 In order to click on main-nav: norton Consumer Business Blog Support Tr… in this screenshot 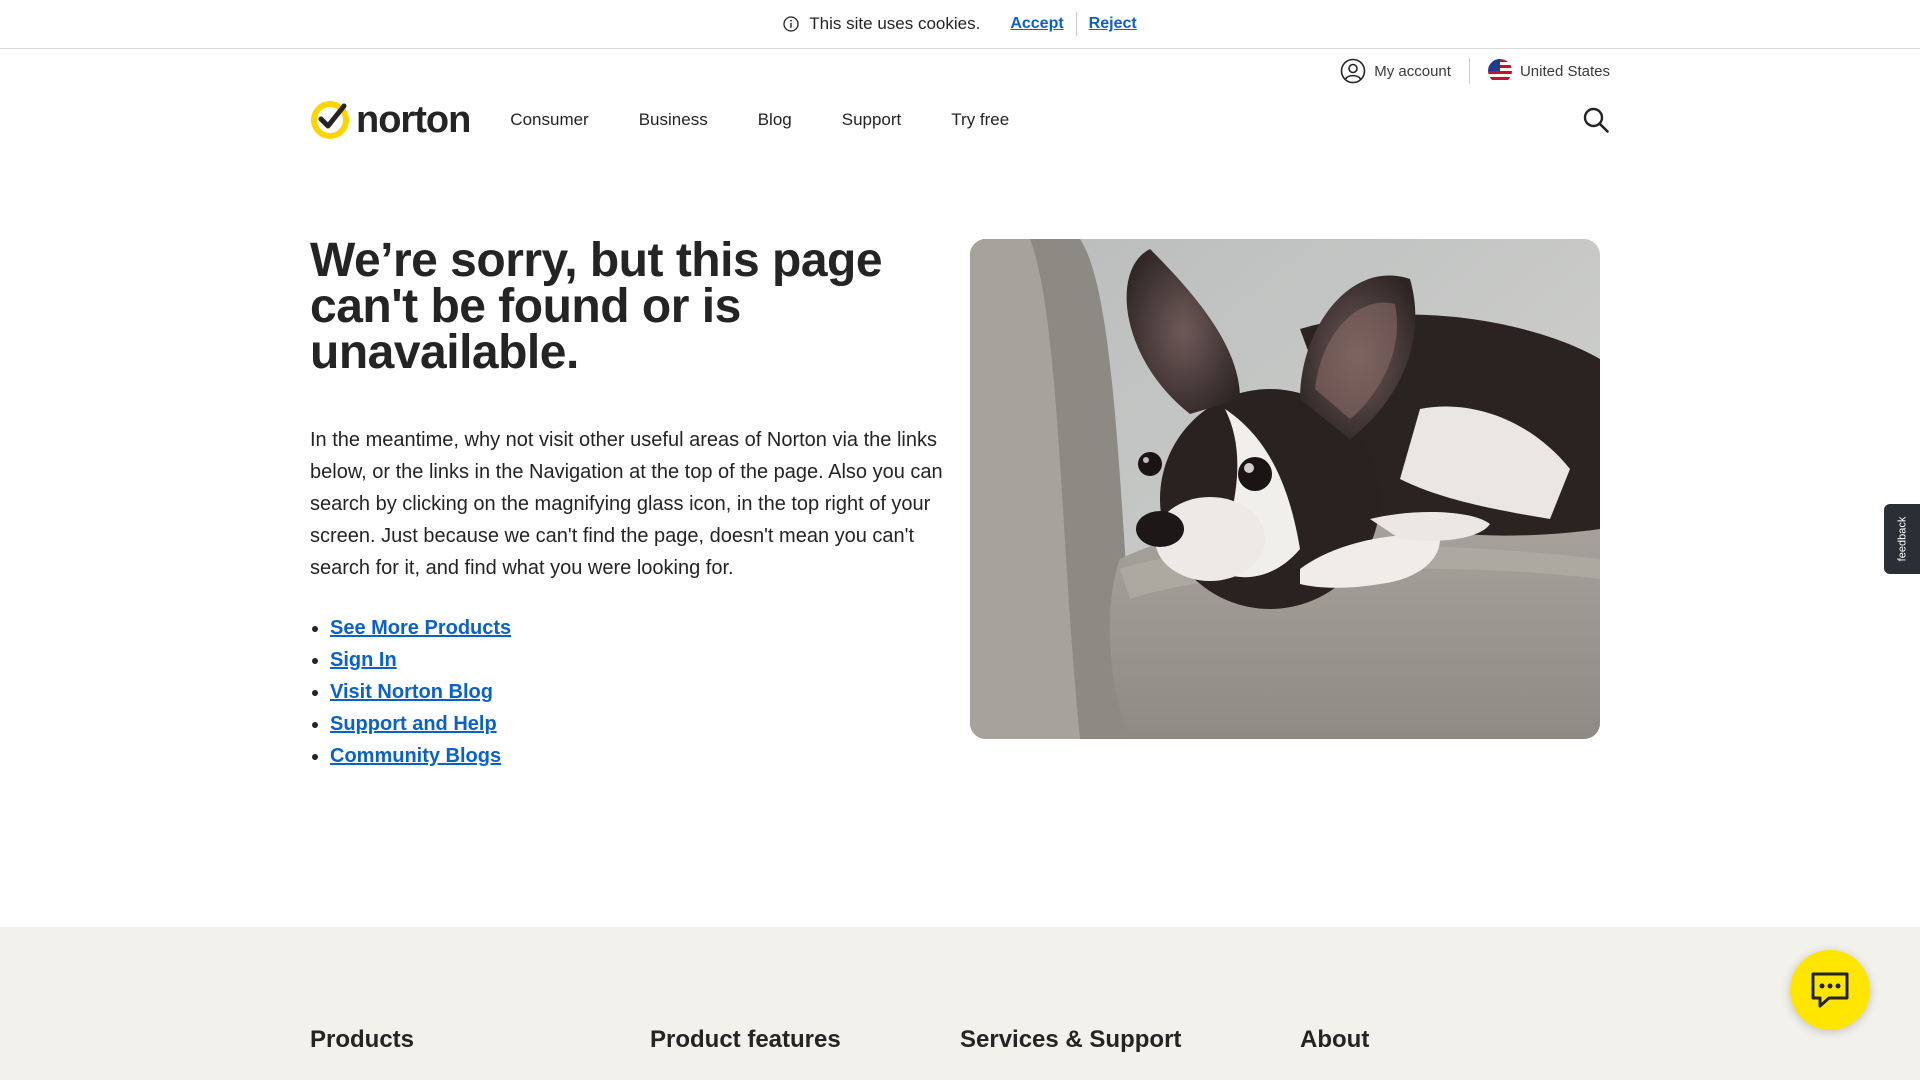, I will do `click(960, 120)`.